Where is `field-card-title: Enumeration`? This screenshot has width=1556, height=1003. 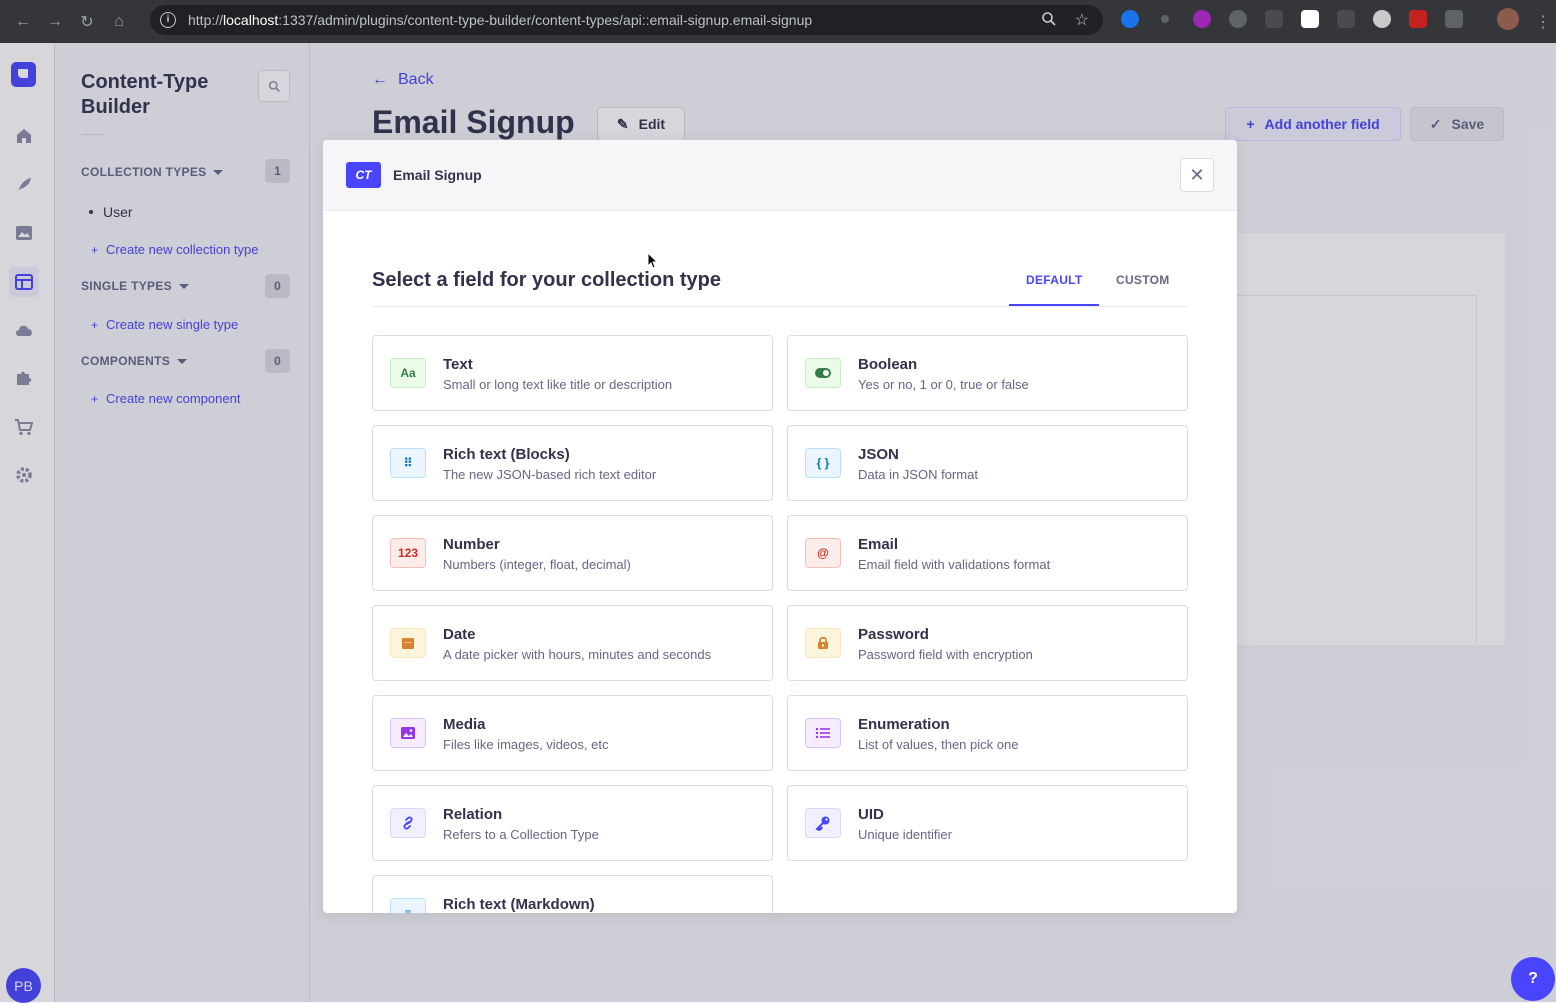 field-card-title: Enumeration is located at coordinates (904, 724).